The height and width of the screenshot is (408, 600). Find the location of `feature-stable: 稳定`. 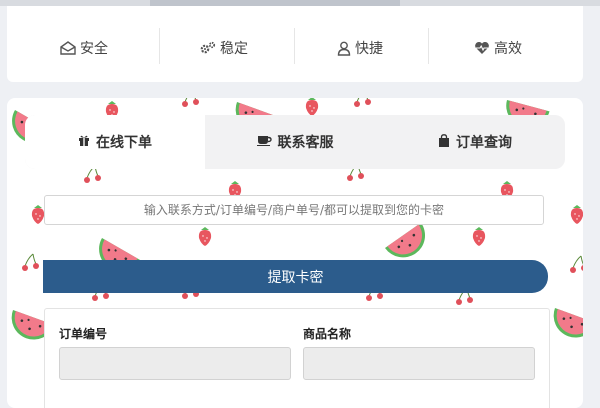

feature-stable: 稳定 is located at coordinates (224, 48).